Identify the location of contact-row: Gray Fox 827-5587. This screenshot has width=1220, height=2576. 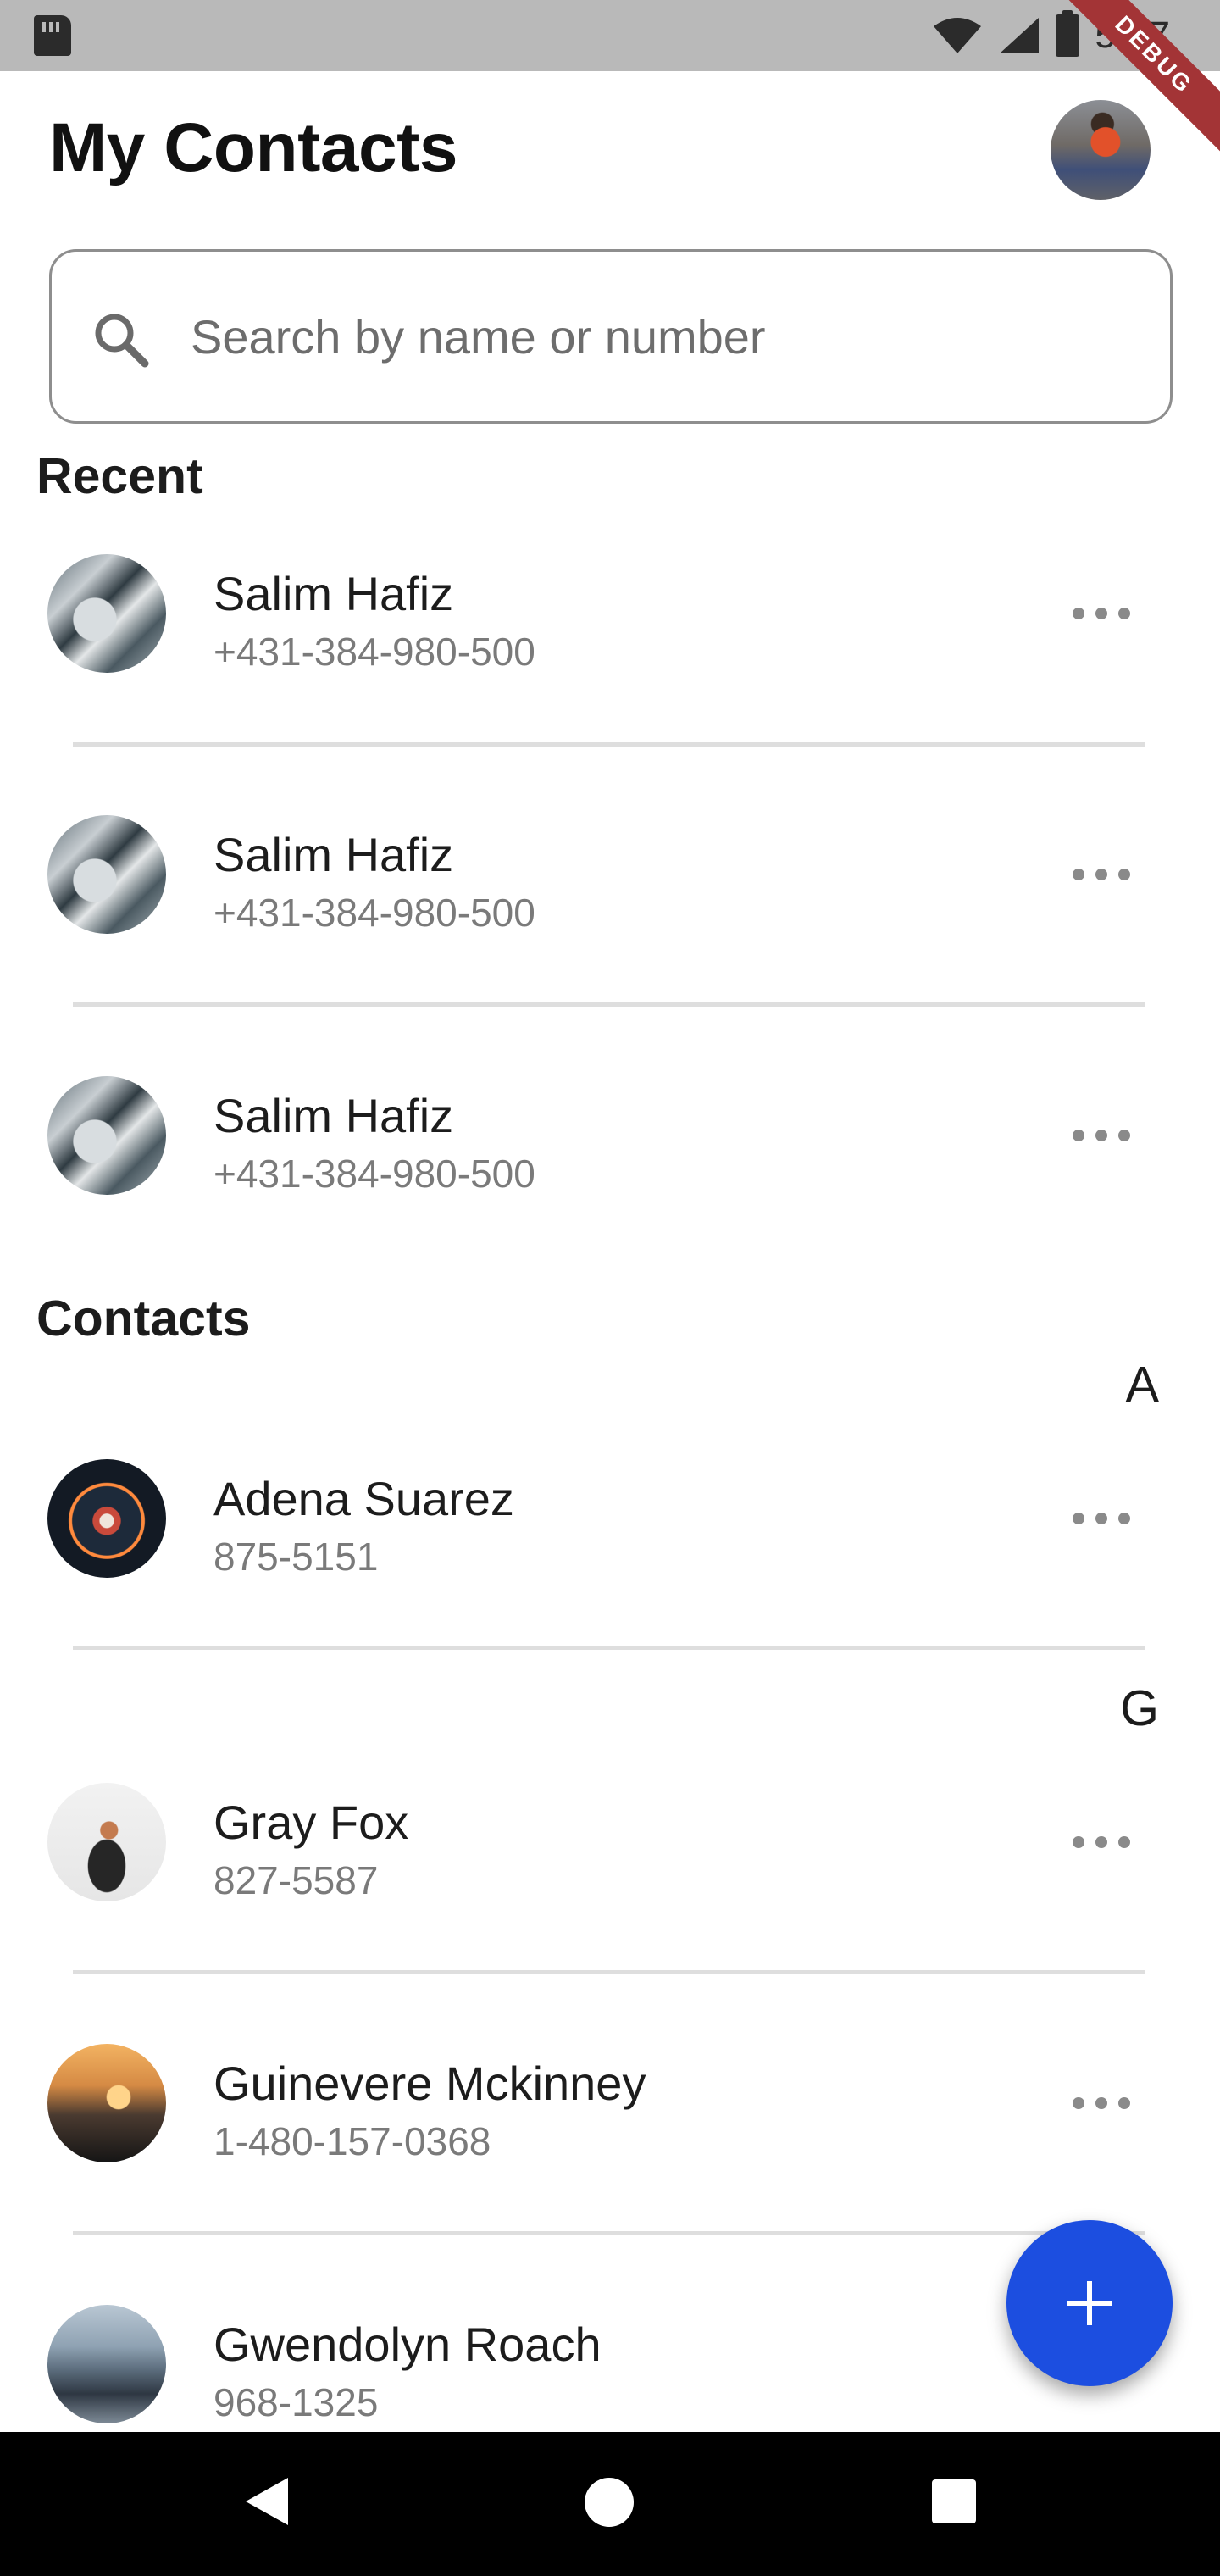
(610, 1839).